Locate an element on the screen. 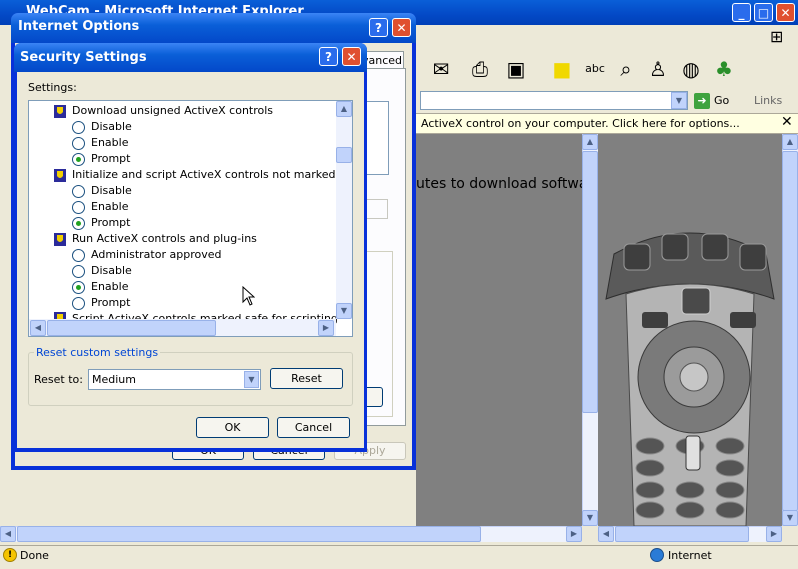 This screenshot has height=569, width=798. page-content-left is located at coordinates (499, 330).